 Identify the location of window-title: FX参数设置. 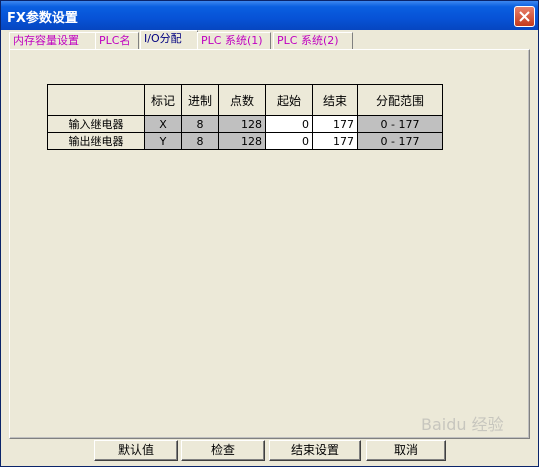
(42, 18).